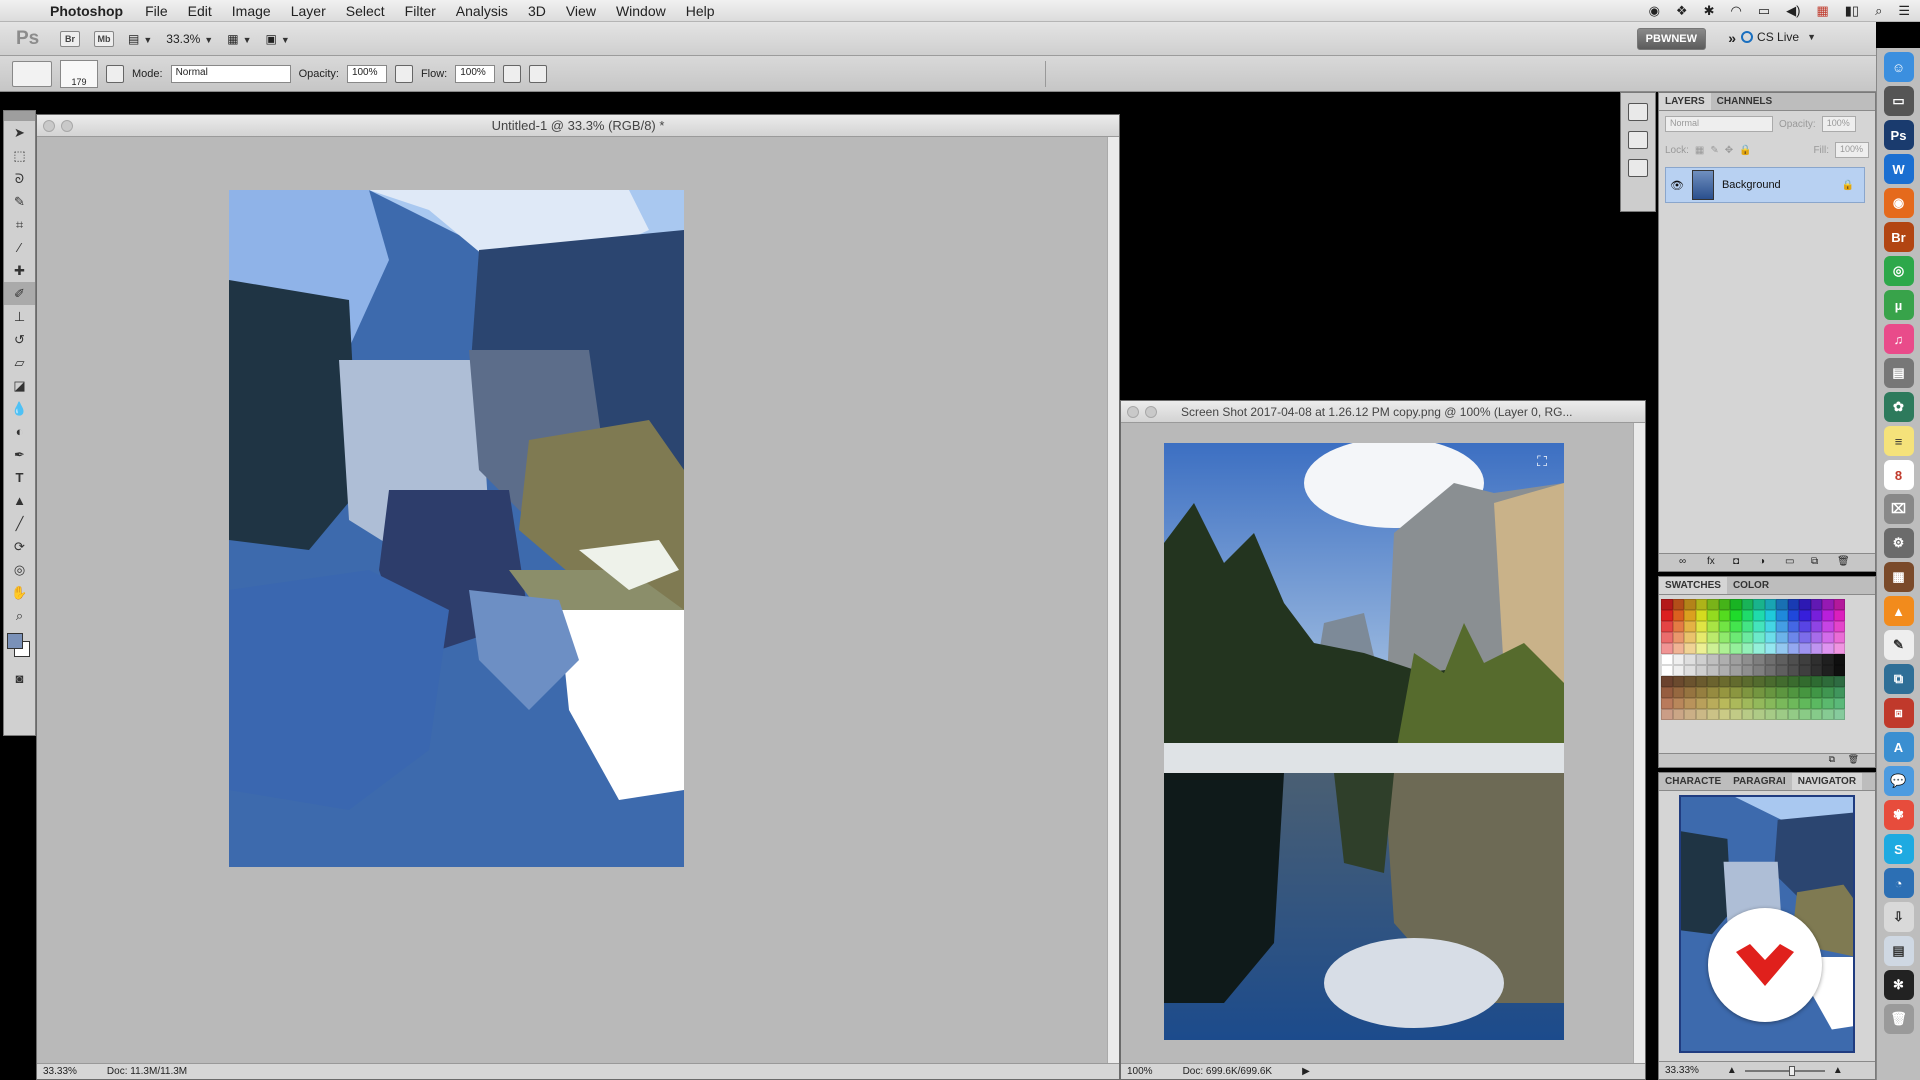 Image resolution: width=1920 pixels, height=1080 pixels. I want to click on battery-icon: ▮▯, so click(1852, 11).